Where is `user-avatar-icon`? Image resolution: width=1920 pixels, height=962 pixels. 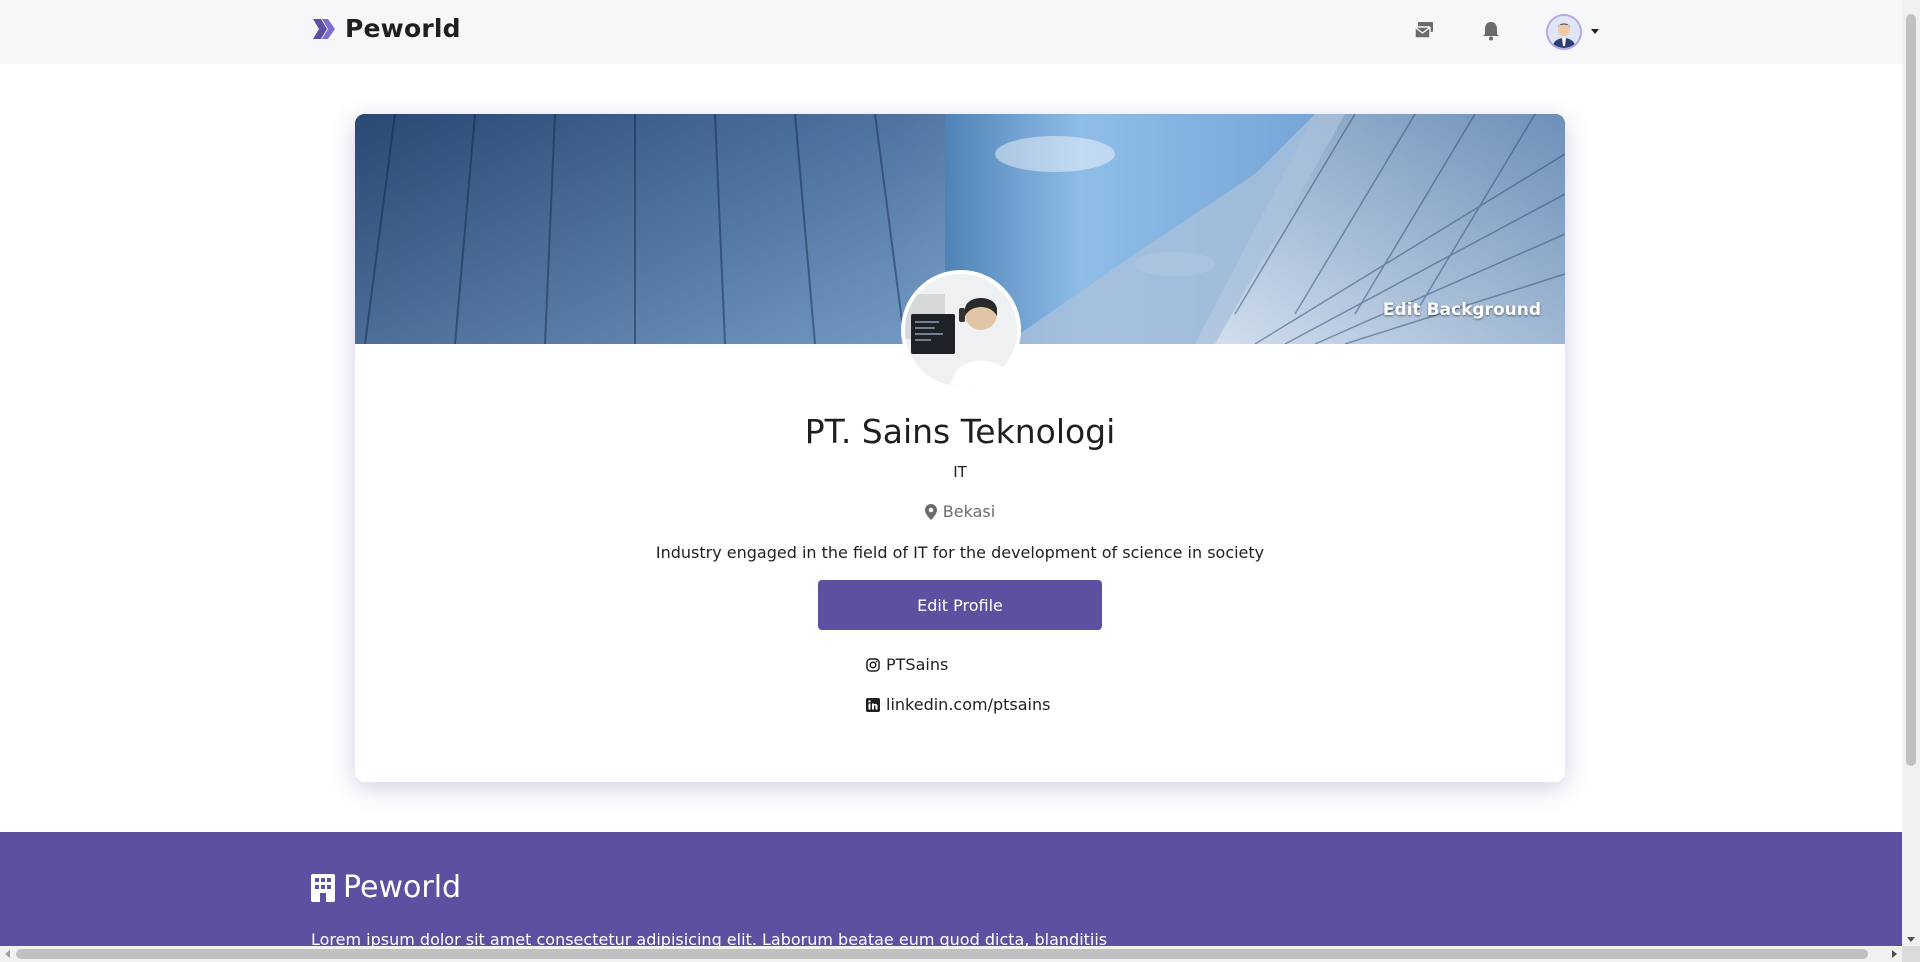
user-avatar-icon is located at coordinates (1564, 32).